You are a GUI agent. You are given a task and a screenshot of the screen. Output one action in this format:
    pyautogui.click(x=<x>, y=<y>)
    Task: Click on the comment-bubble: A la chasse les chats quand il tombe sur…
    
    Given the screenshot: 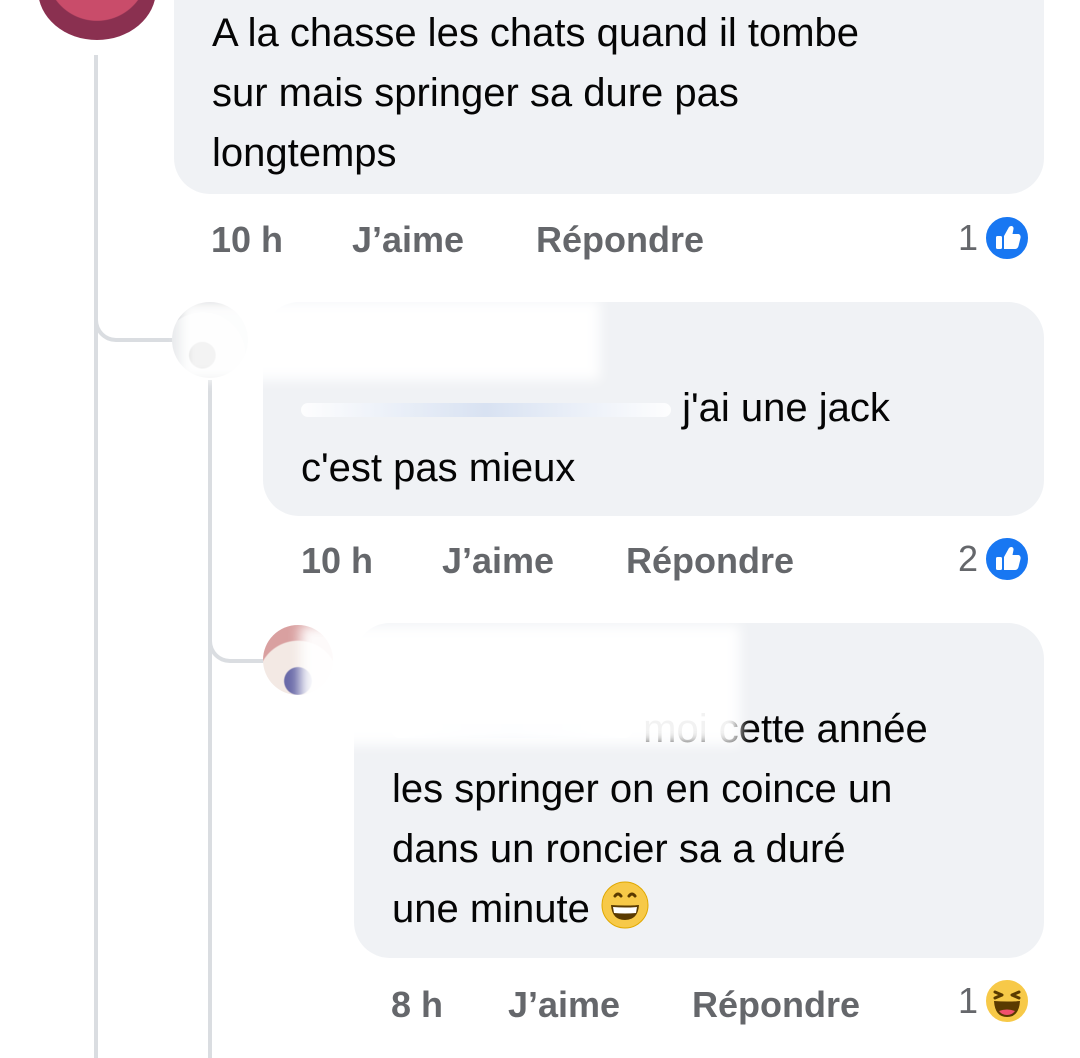 What is the action you would take?
    pyautogui.click(x=609, y=97)
    